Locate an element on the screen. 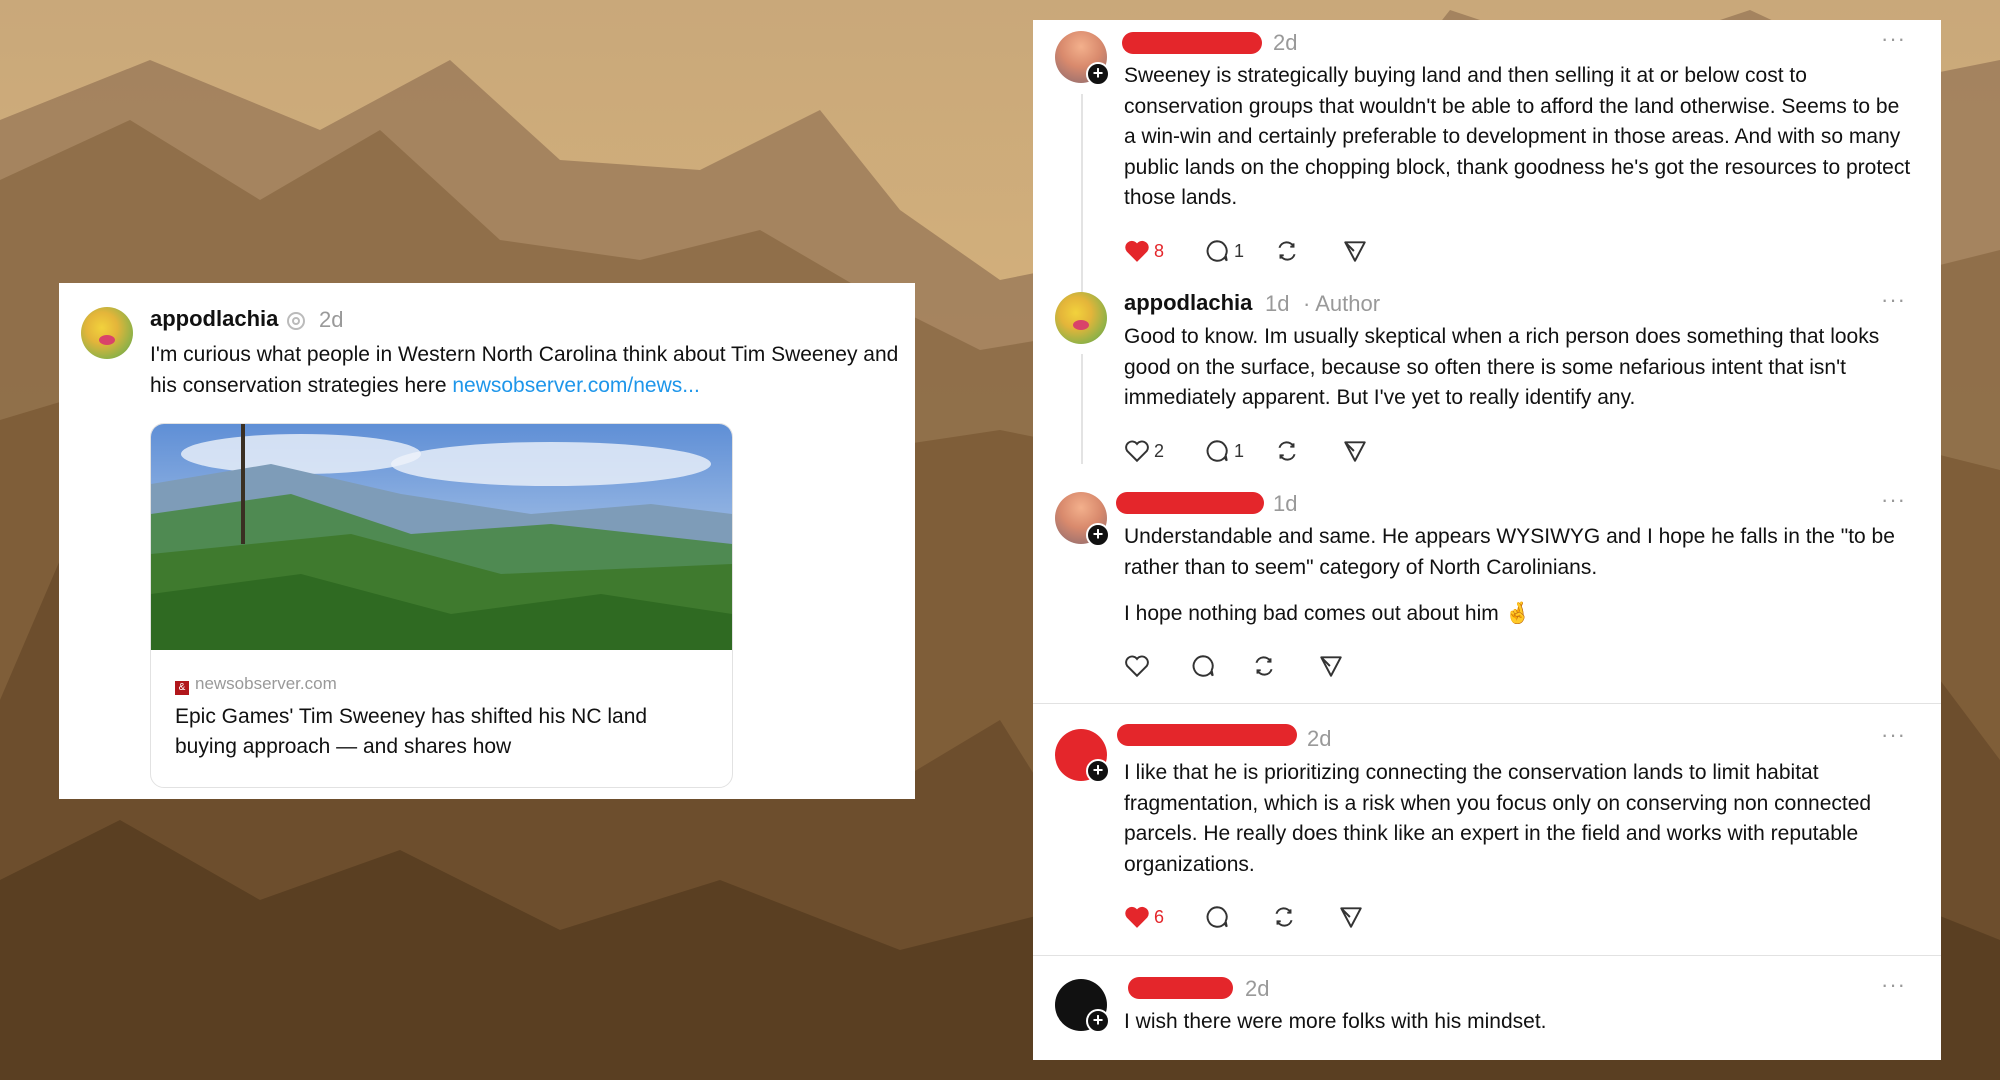 The image size is (2000, 1080). like-count: 2 is located at coordinates (1159, 450).